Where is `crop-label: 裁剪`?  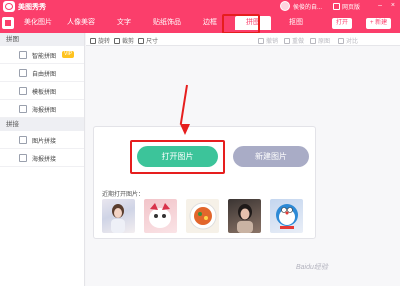
crop-label: 裁剪 is located at coordinates (128, 42).